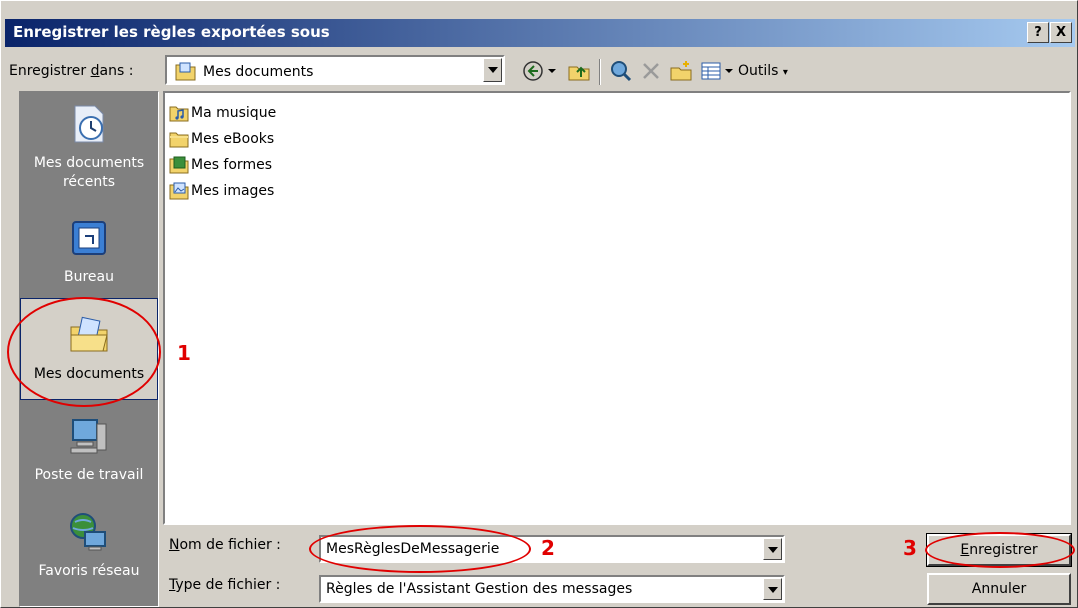 Image resolution: width=1078 pixels, height=608 pixels. Describe the element at coordinates (258, 72) in the screenshot. I see `save-in-value: Mes documents` at that location.